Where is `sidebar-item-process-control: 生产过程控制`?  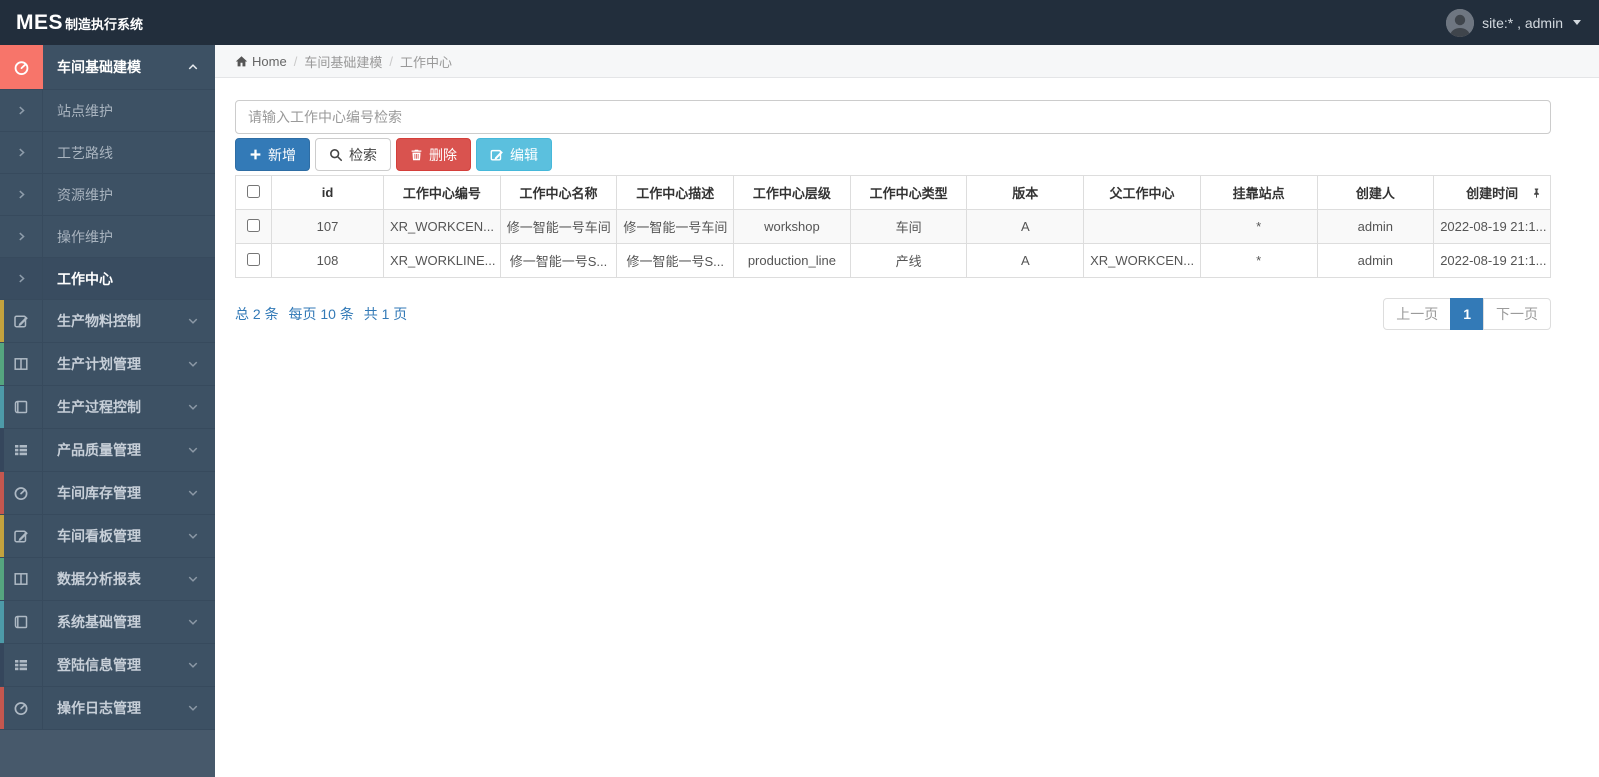
sidebar-item-process-control: 生产过程控制 is located at coordinates (107, 407).